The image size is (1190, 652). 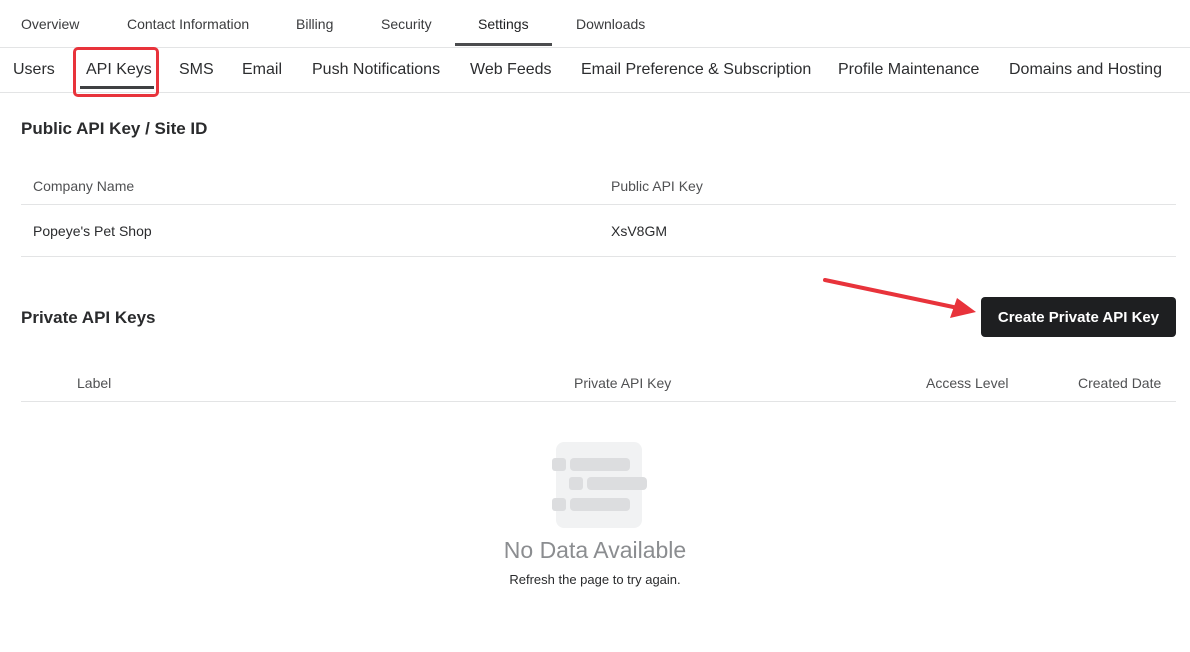 What do you see at coordinates (50, 23) in the screenshot?
I see `tab-overview: Overview` at bounding box center [50, 23].